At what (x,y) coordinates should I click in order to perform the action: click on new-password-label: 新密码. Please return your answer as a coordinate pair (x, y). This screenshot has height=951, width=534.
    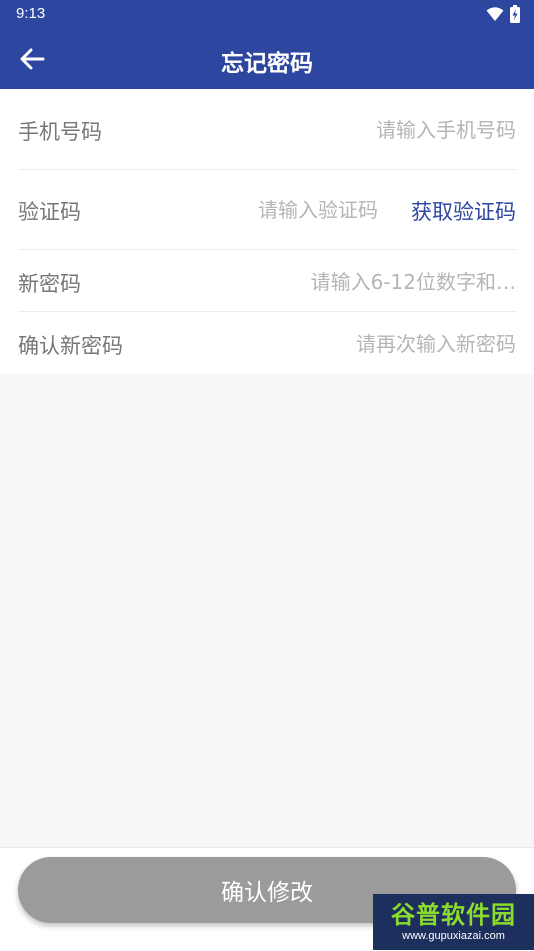
    Looking at the image, I should click on (49, 284).